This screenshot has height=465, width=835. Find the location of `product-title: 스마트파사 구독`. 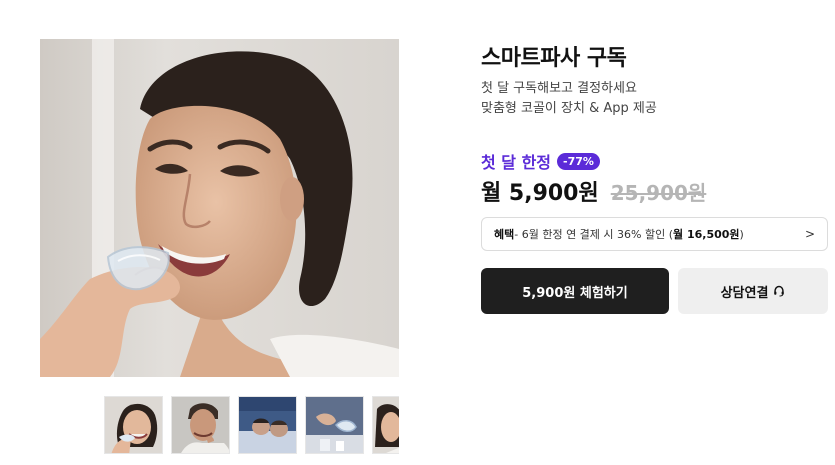

product-title: 스마트파사 구독 is located at coordinates (554, 58).